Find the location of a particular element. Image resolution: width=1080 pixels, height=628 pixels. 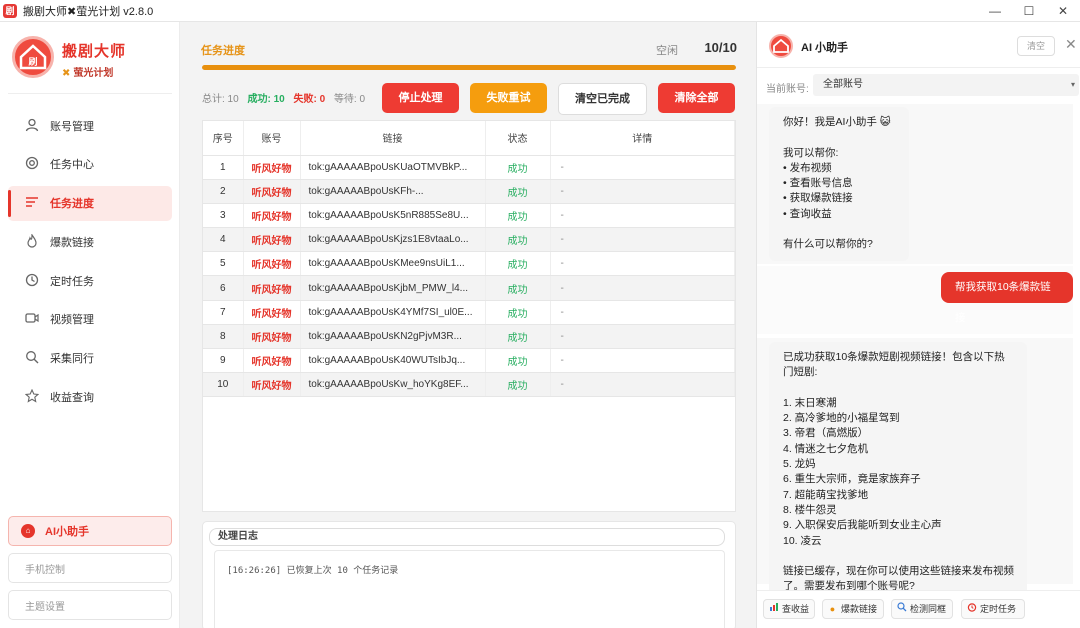

stop-processing-button: 停止处理 is located at coordinates (420, 98).